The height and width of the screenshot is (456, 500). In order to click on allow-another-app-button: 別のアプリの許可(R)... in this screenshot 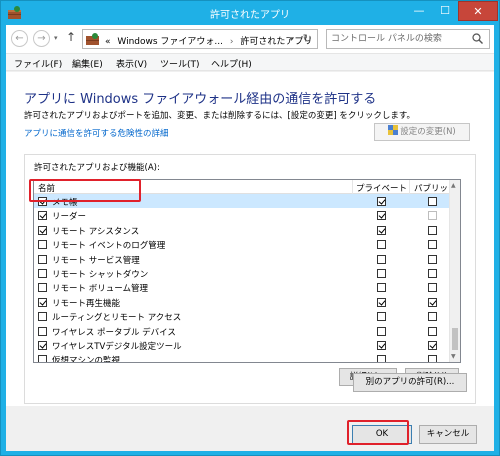, I will do `click(410, 382)`.